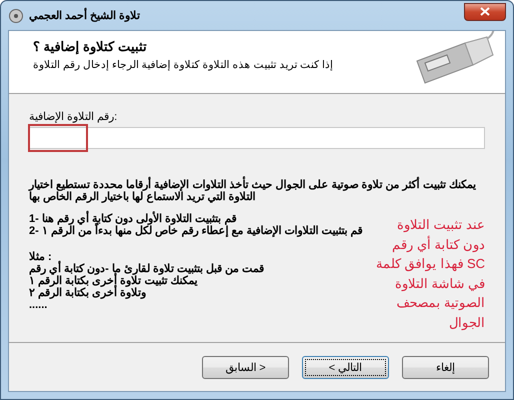 The width and height of the screenshot is (514, 400). I want to click on close-icon, so click(485, 11).